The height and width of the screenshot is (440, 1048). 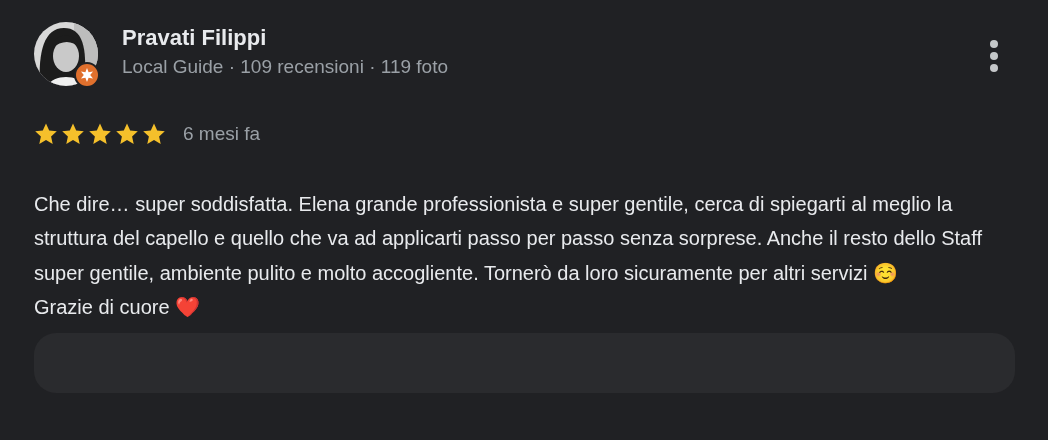 I want to click on author-meta: Local Guide · 109 recensioni · 119 foto, so click(x=285, y=67).